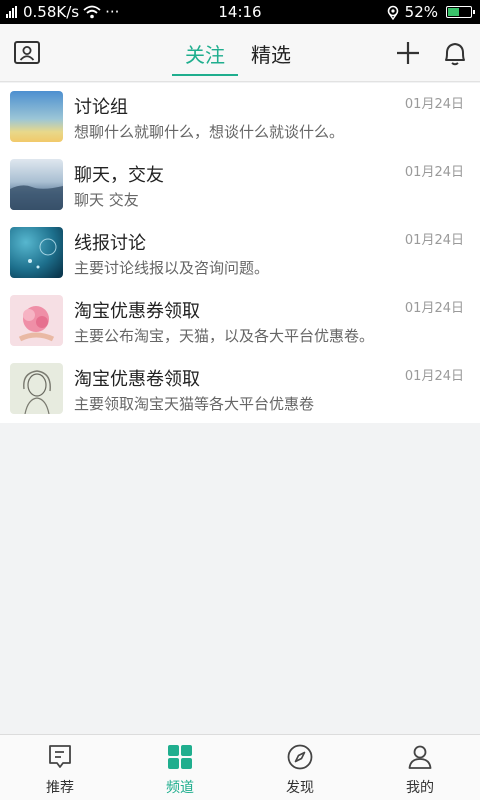 The width and height of the screenshot is (480, 800). What do you see at coordinates (392, 12) in the screenshot?
I see `location-icon` at bounding box center [392, 12].